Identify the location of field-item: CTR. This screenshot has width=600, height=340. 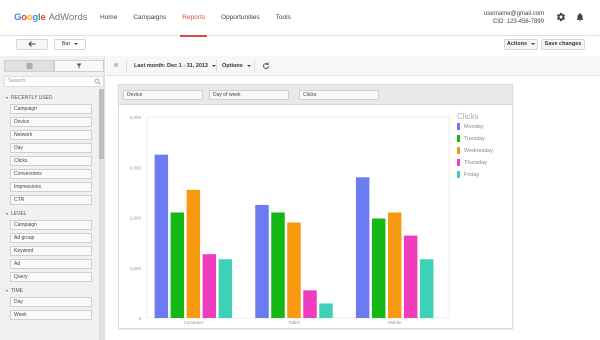
(51, 200).